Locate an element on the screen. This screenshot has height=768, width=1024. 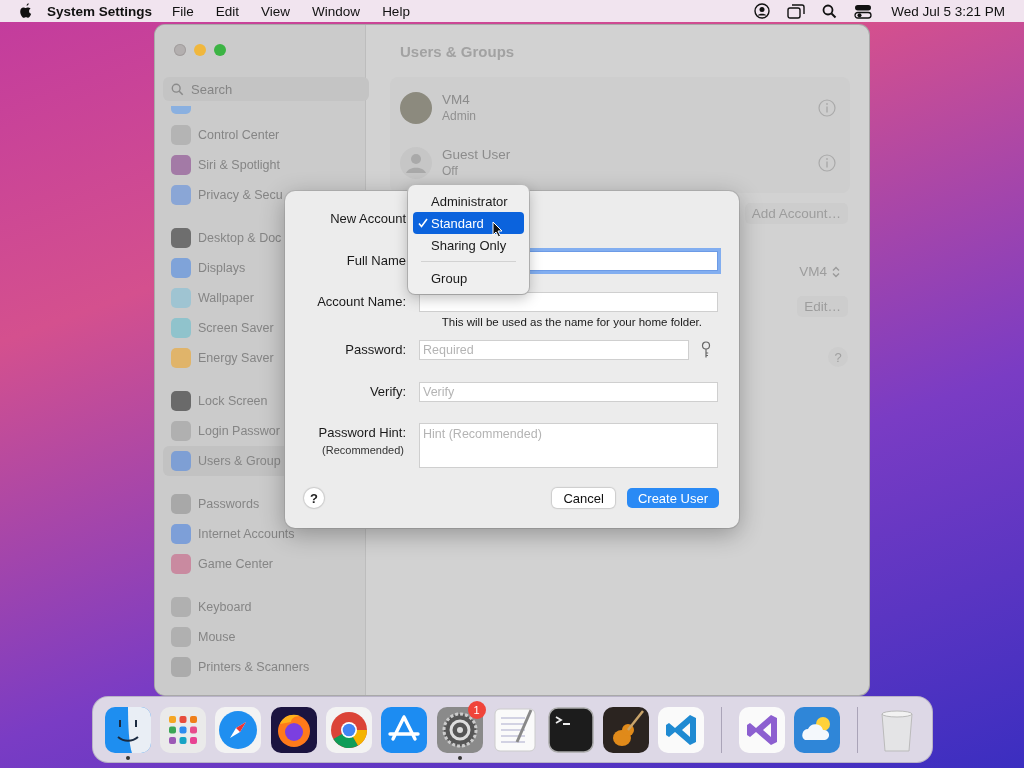
sidebar-item: Control Center is located at coordinates (256, 135).